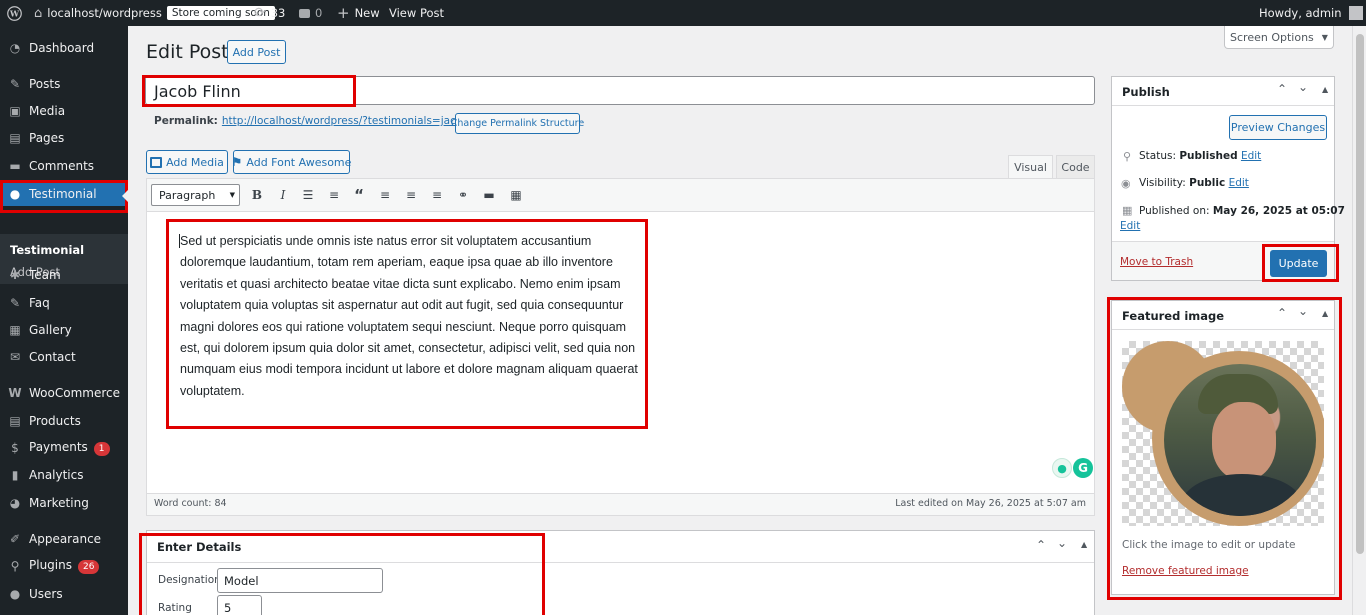 Image resolution: width=1366 pixels, height=615 pixels. What do you see at coordinates (64, 48) in the screenshot?
I see `menu-dashboard: ◔ Dashboard` at bounding box center [64, 48].